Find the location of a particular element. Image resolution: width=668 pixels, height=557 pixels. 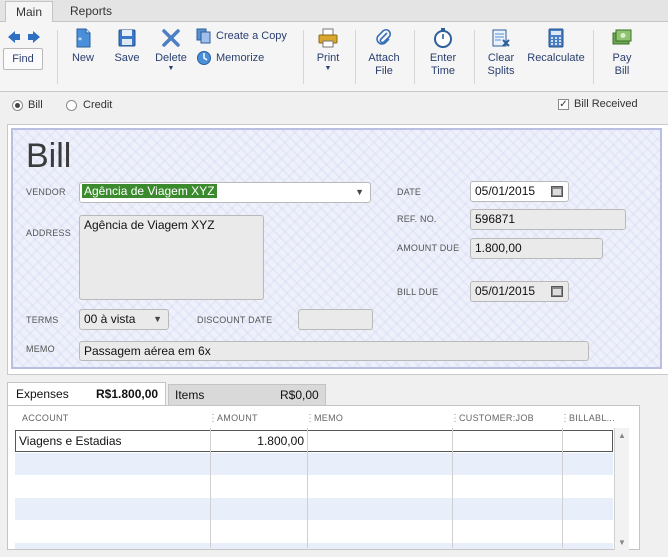

vendor-label: VENDOR is located at coordinates (46, 192).